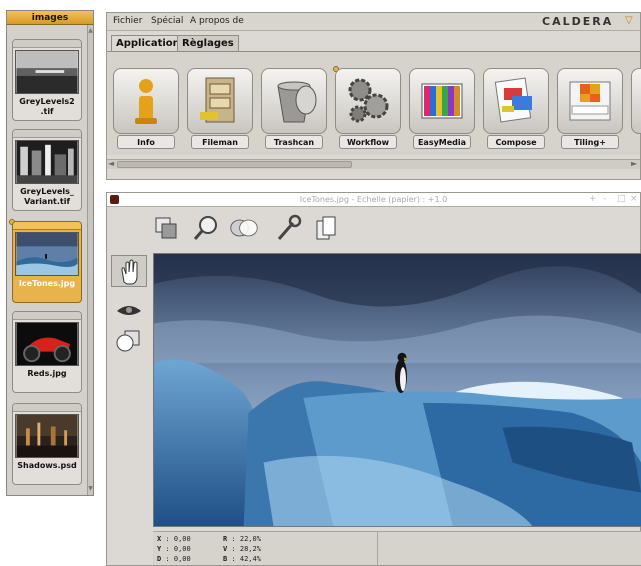 The image size is (641, 566). What do you see at coordinates (47, 191) in the screenshot?
I see `thumbnail-caption-line1: GreyLevels_` at bounding box center [47, 191].